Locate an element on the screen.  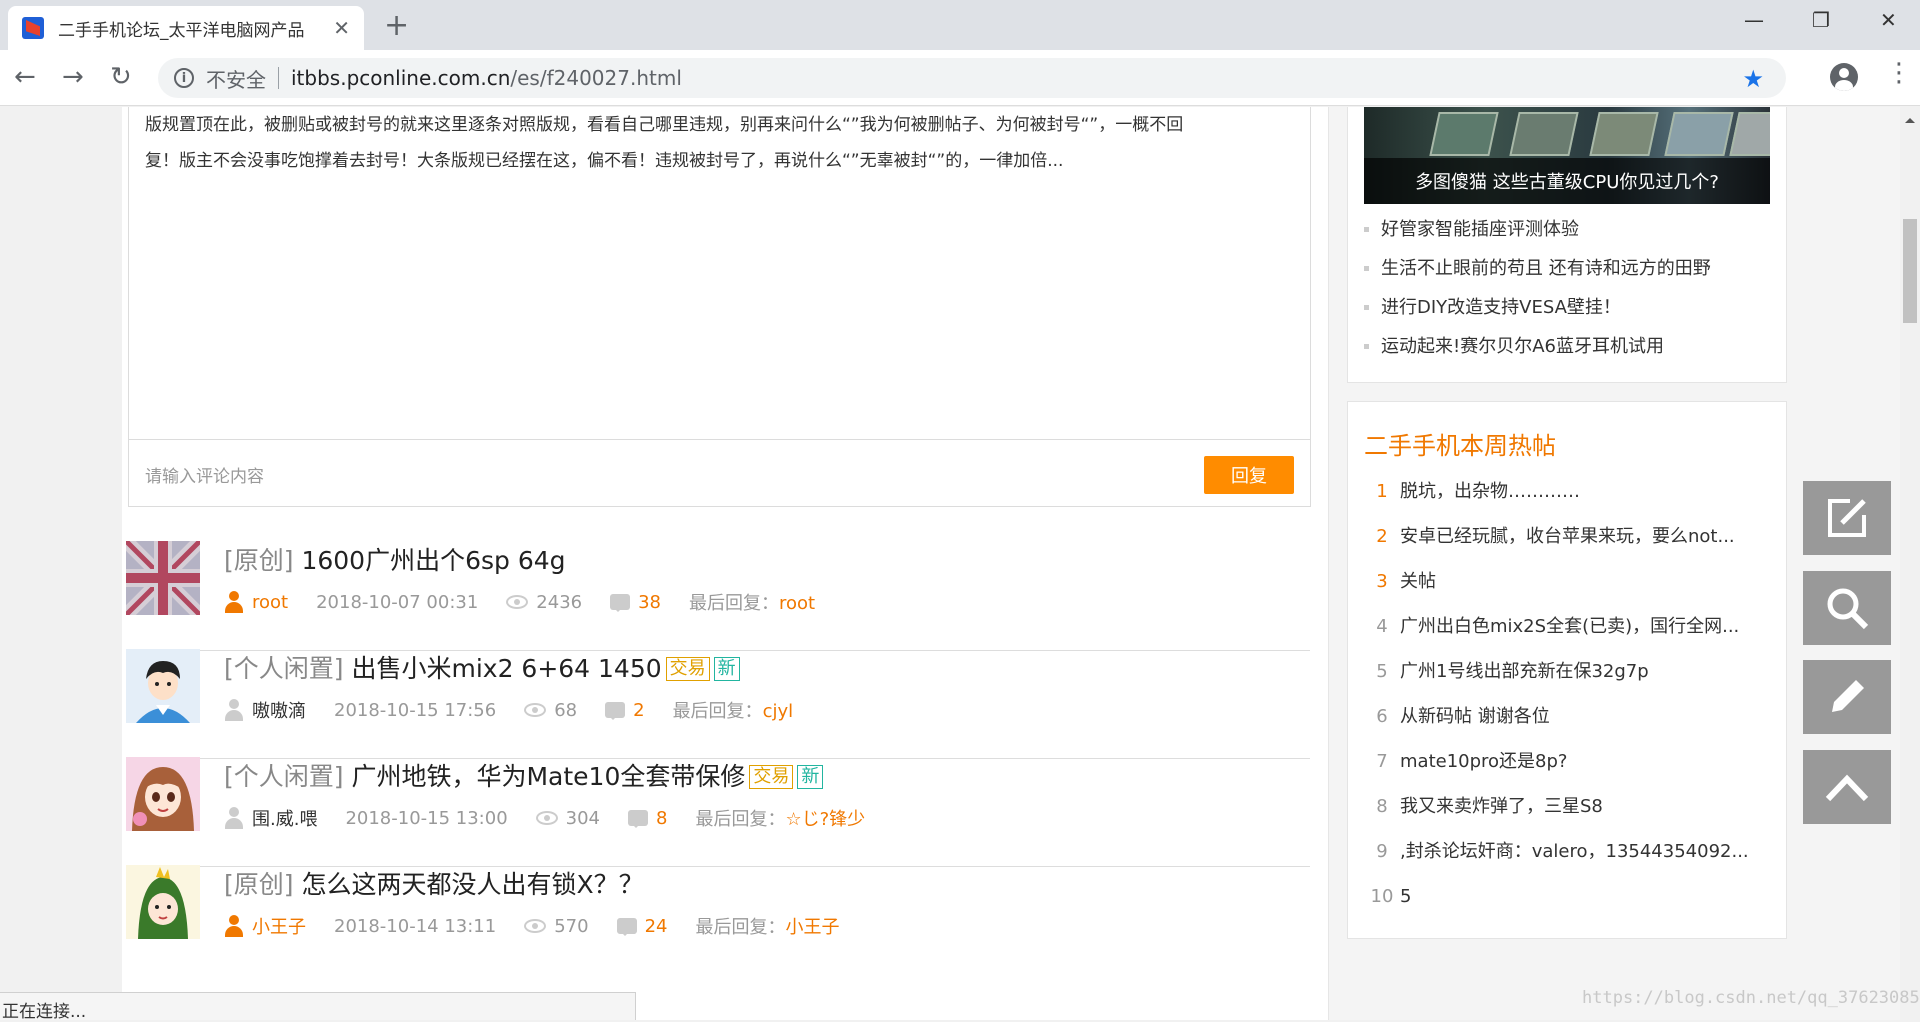
tab-strip: 二手手机论坛_太平洋电脑网产品 ✕ + — ❐ ✕ is located at coordinates (960, 25).